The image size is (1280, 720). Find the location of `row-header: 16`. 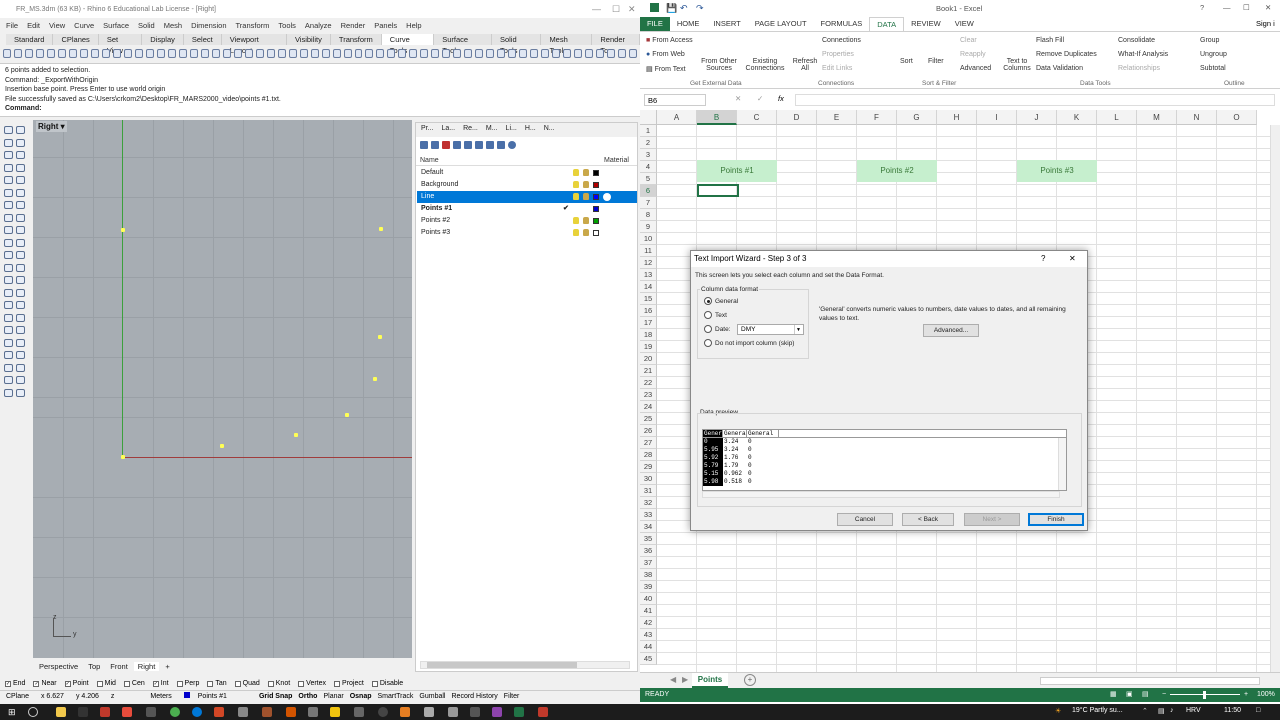

row-header: 16 is located at coordinates (648, 311).